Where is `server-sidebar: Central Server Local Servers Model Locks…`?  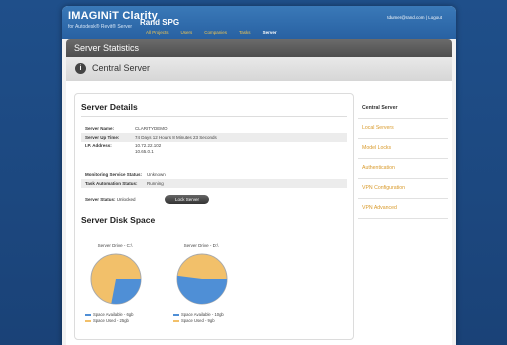 server-sidebar: Central Server Local Servers Model Locks… is located at coordinates (403, 159).